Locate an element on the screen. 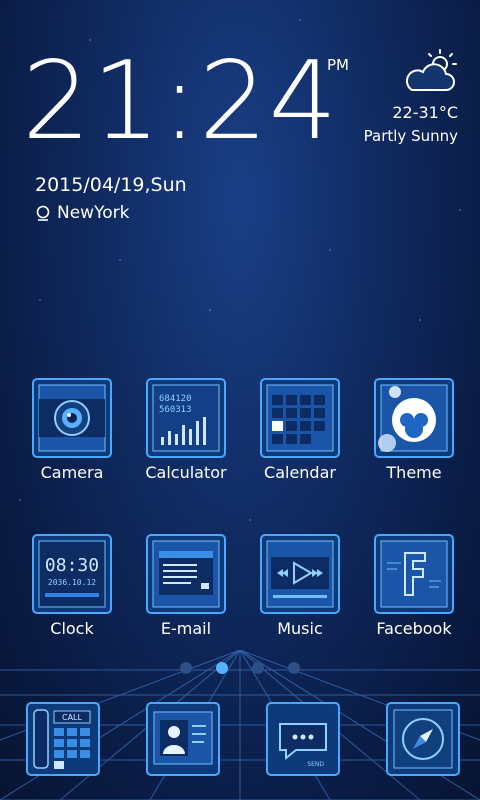  music-icon is located at coordinates (300, 574).